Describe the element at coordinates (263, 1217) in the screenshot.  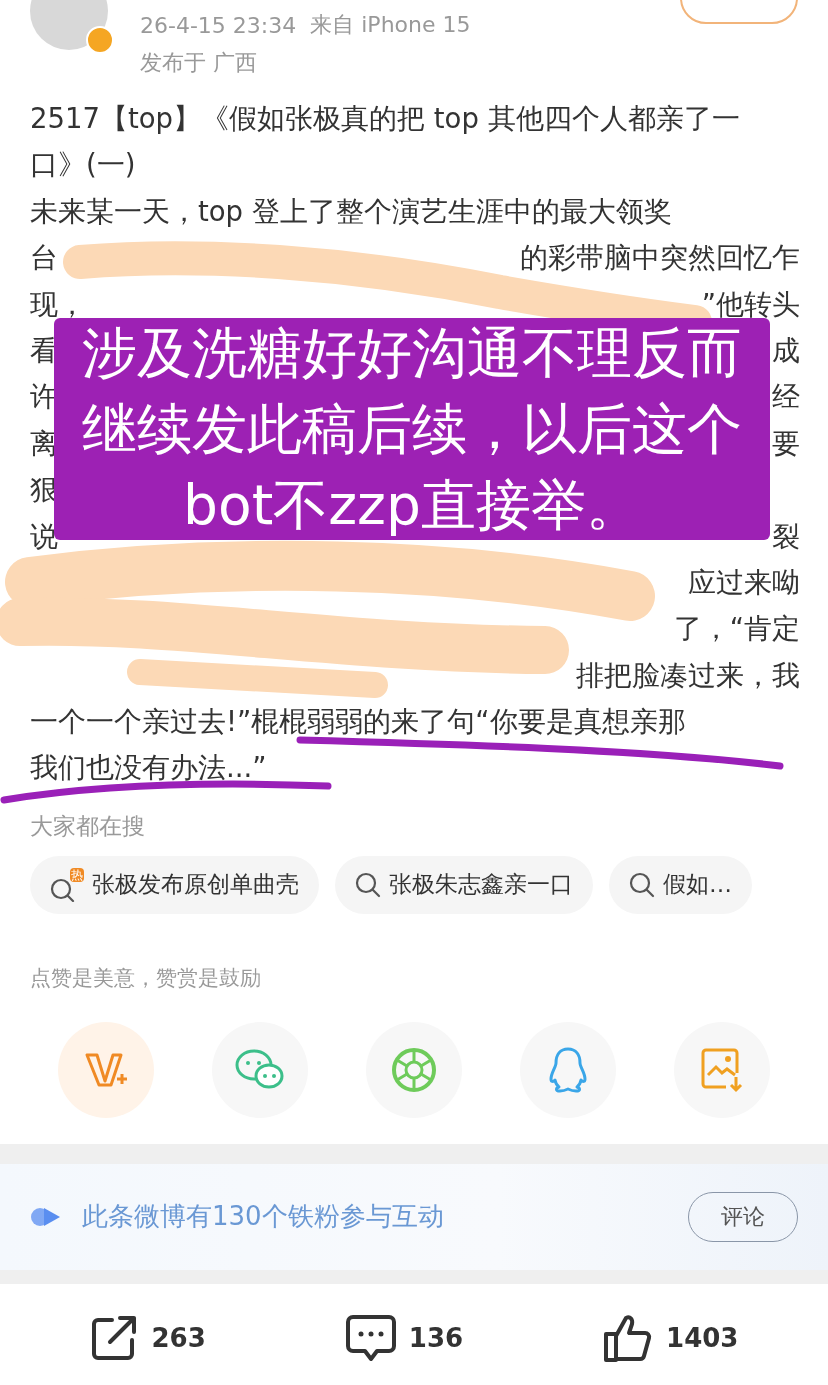
I see `fans-text: 此条微博有130个铁粉参与互动` at that location.